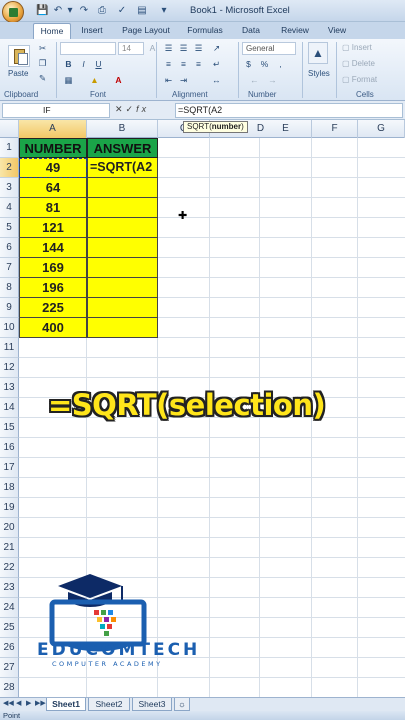 The width and height of the screenshot is (405, 720). What do you see at coordinates (98, 64) in the screenshot?
I see `underline-icon: U` at bounding box center [98, 64].